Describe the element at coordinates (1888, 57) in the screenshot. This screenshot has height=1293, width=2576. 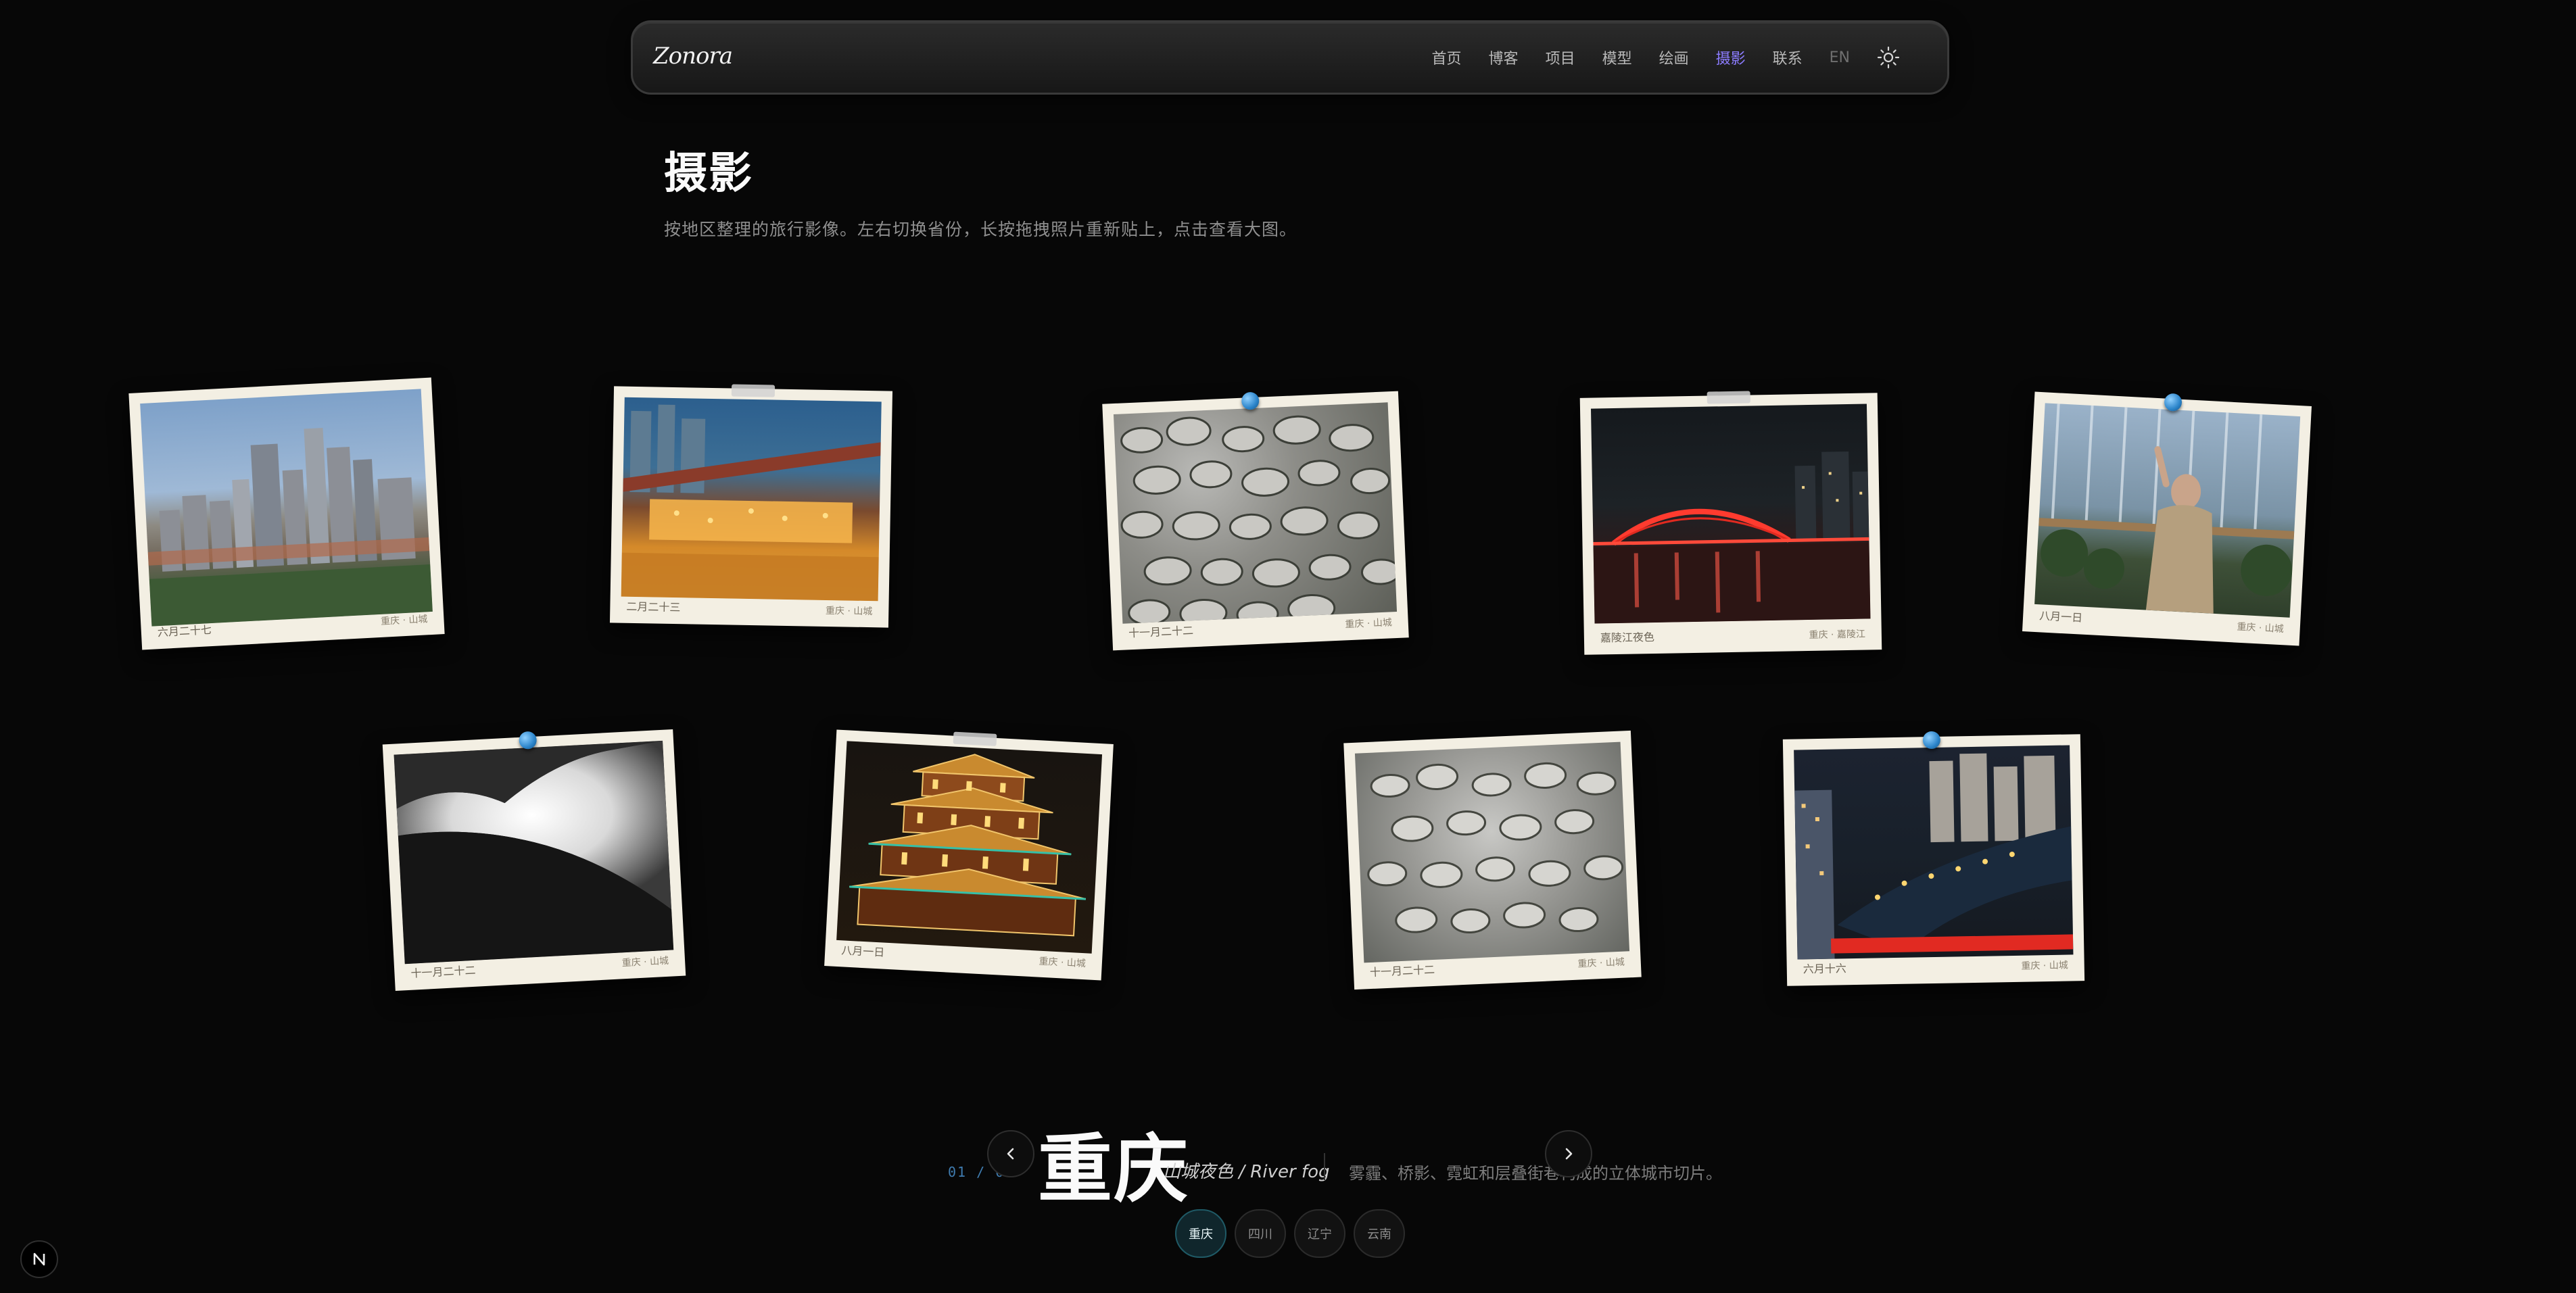
I see `sun-icon` at that location.